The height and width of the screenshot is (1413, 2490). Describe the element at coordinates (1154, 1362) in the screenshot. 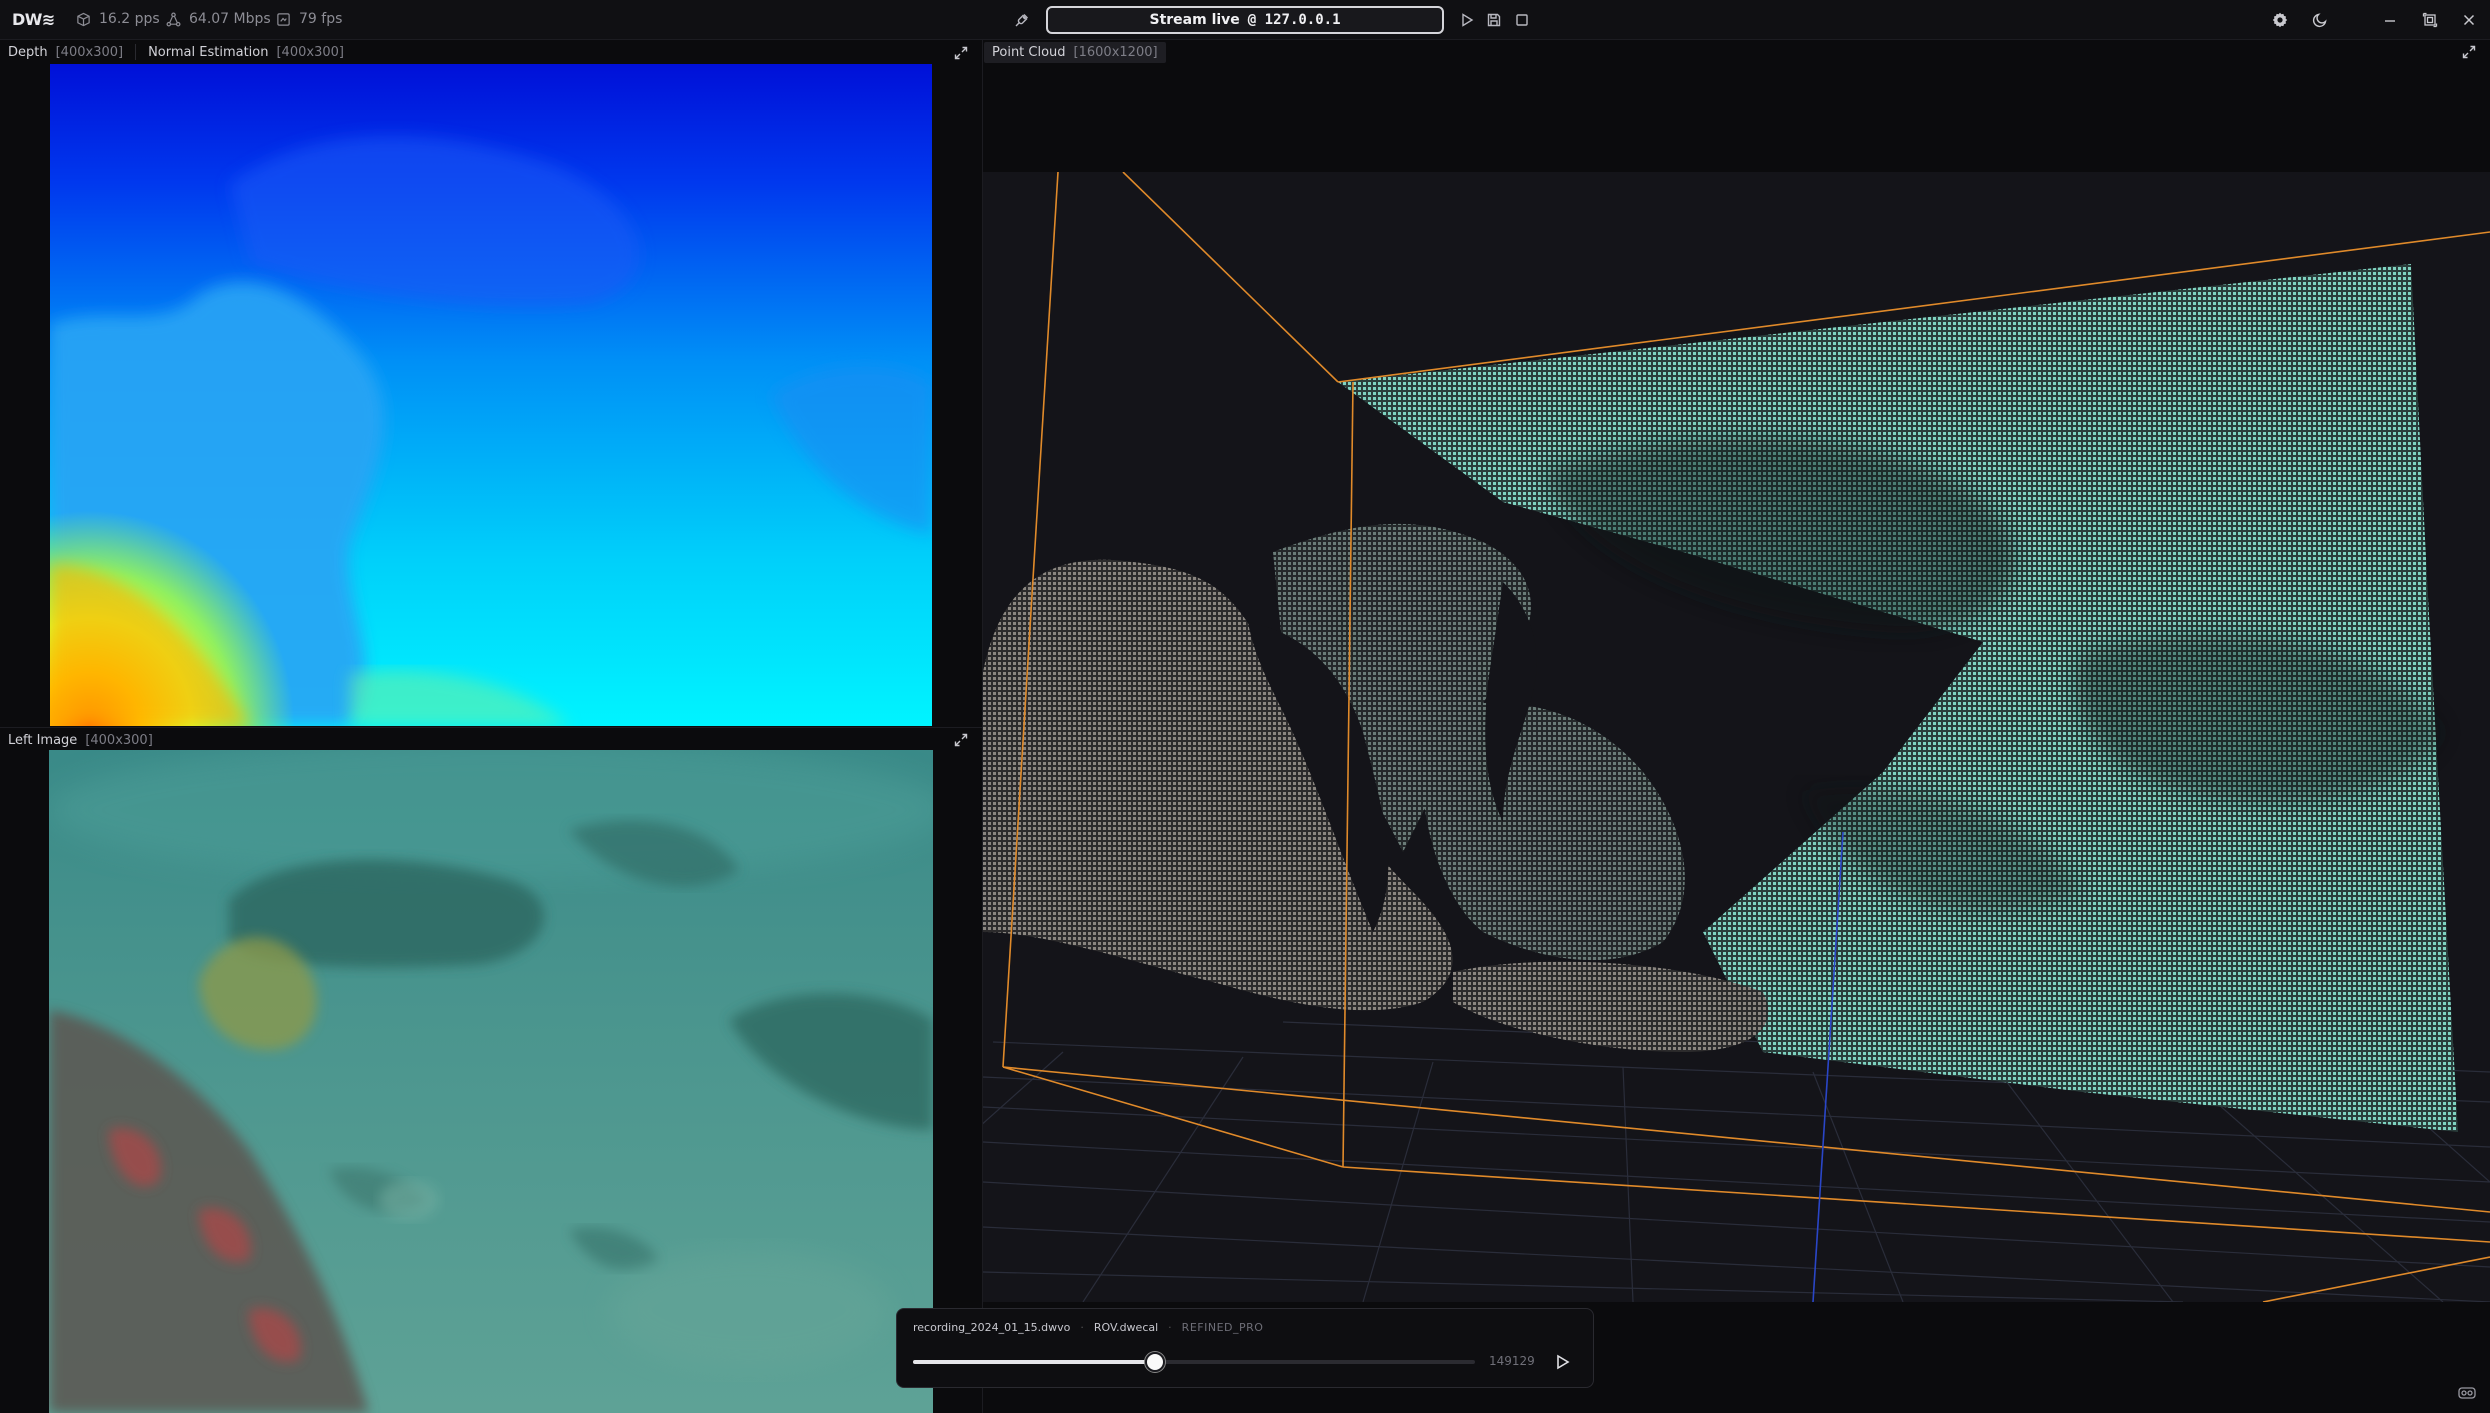

I see `timeline-handle` at that location.